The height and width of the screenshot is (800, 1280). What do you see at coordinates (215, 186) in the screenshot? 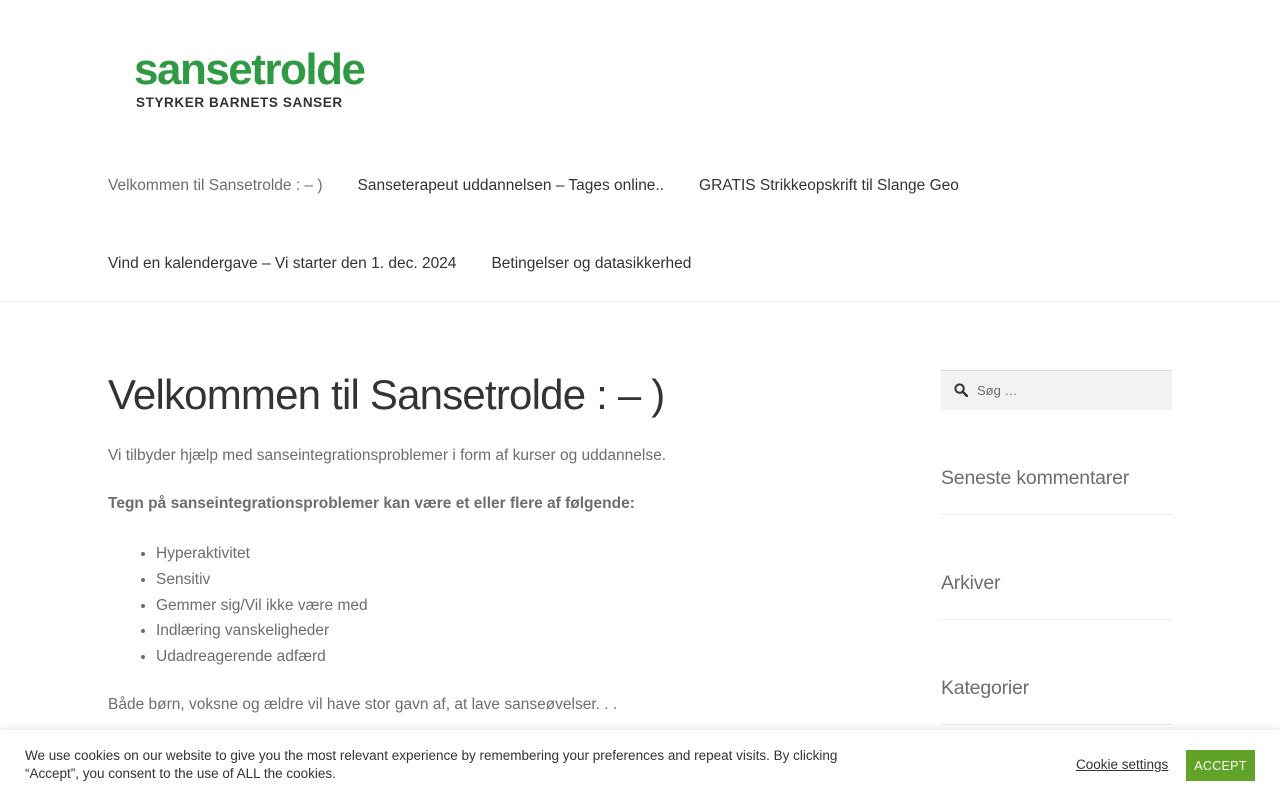
I see `nav-item-velkommen: Velkommen til Sansetrolde : – )` at bounding box center [215, 186].